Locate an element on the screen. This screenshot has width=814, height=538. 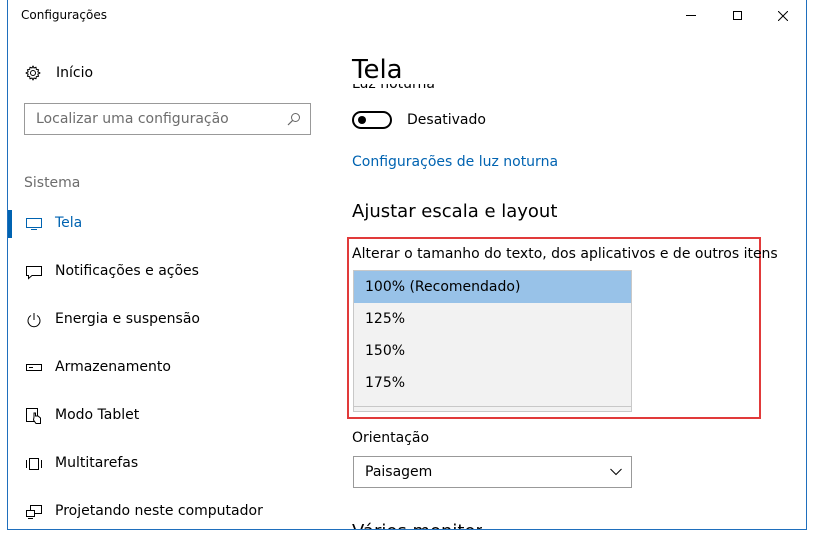
sidebar-item-tablet: Modo Tablet is located at coordinates (168, 424).